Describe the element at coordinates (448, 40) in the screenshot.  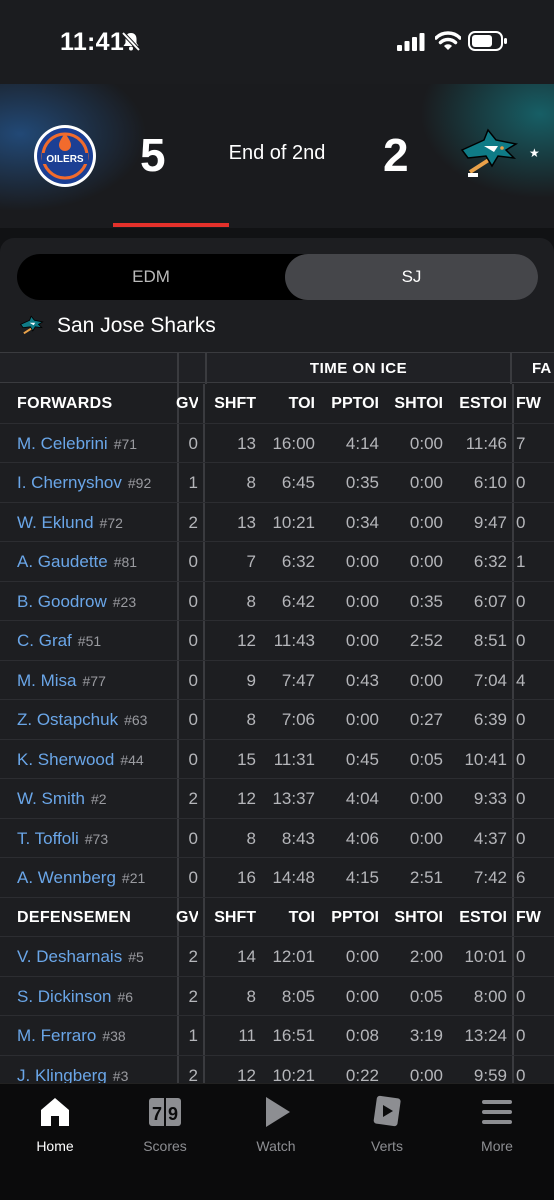
I see `wifi-icon` at that location.